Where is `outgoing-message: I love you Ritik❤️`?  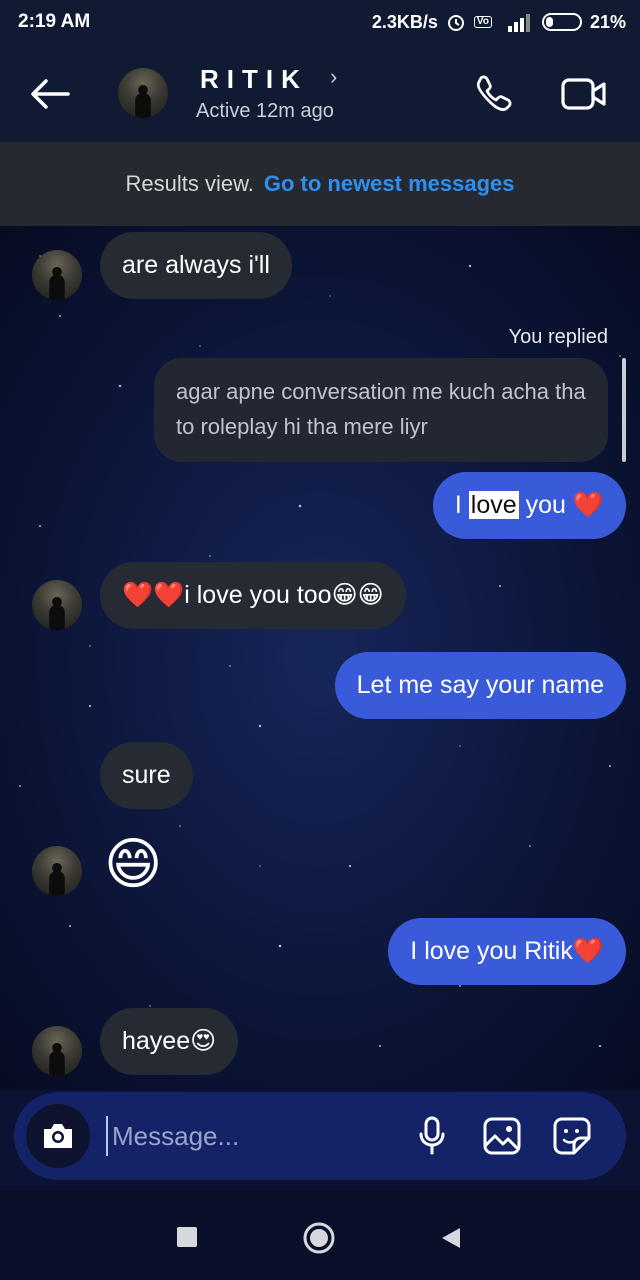
outgoing-message: I love you Ritik❤️ is located at coordinates (507, 952).